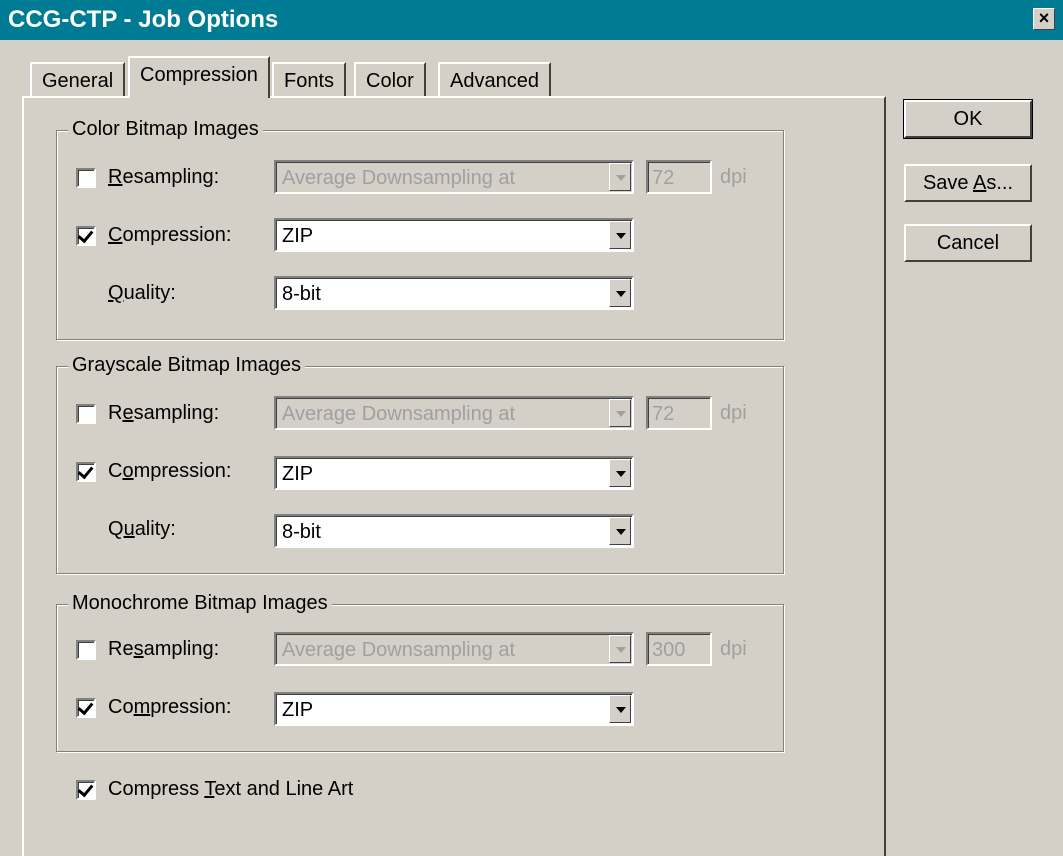 Image resolution: width=1063 pixels, height=856 pixels. What do you see at coordinates (86, 472) in the screenshot?
I see `gray-compression-checkbox` at bounding box center [86, 472].